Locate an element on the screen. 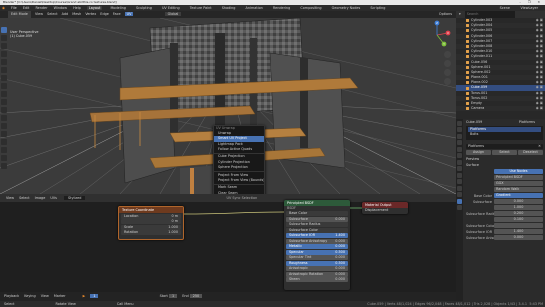  property-value-field: 1.400 is located at coordinates (518, 231).